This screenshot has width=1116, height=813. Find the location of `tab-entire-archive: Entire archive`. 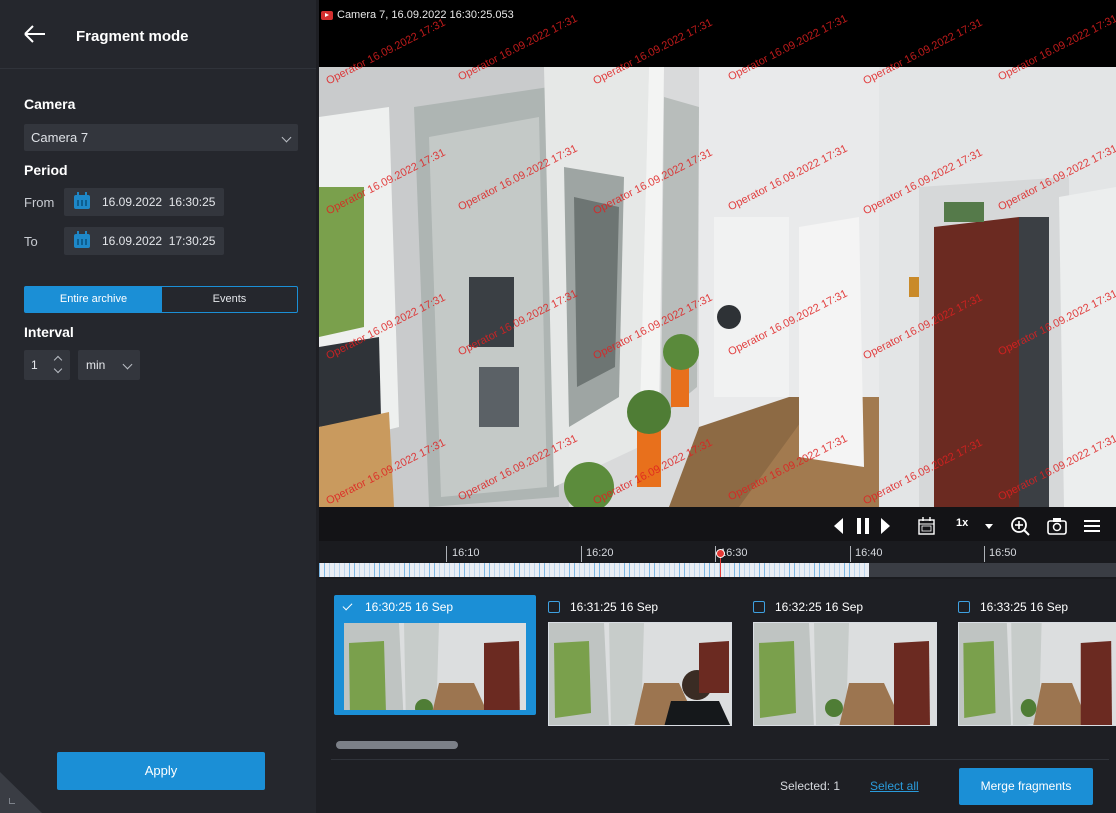

tab-entire-archive: Entire archive is located at coordinates (93, 299).